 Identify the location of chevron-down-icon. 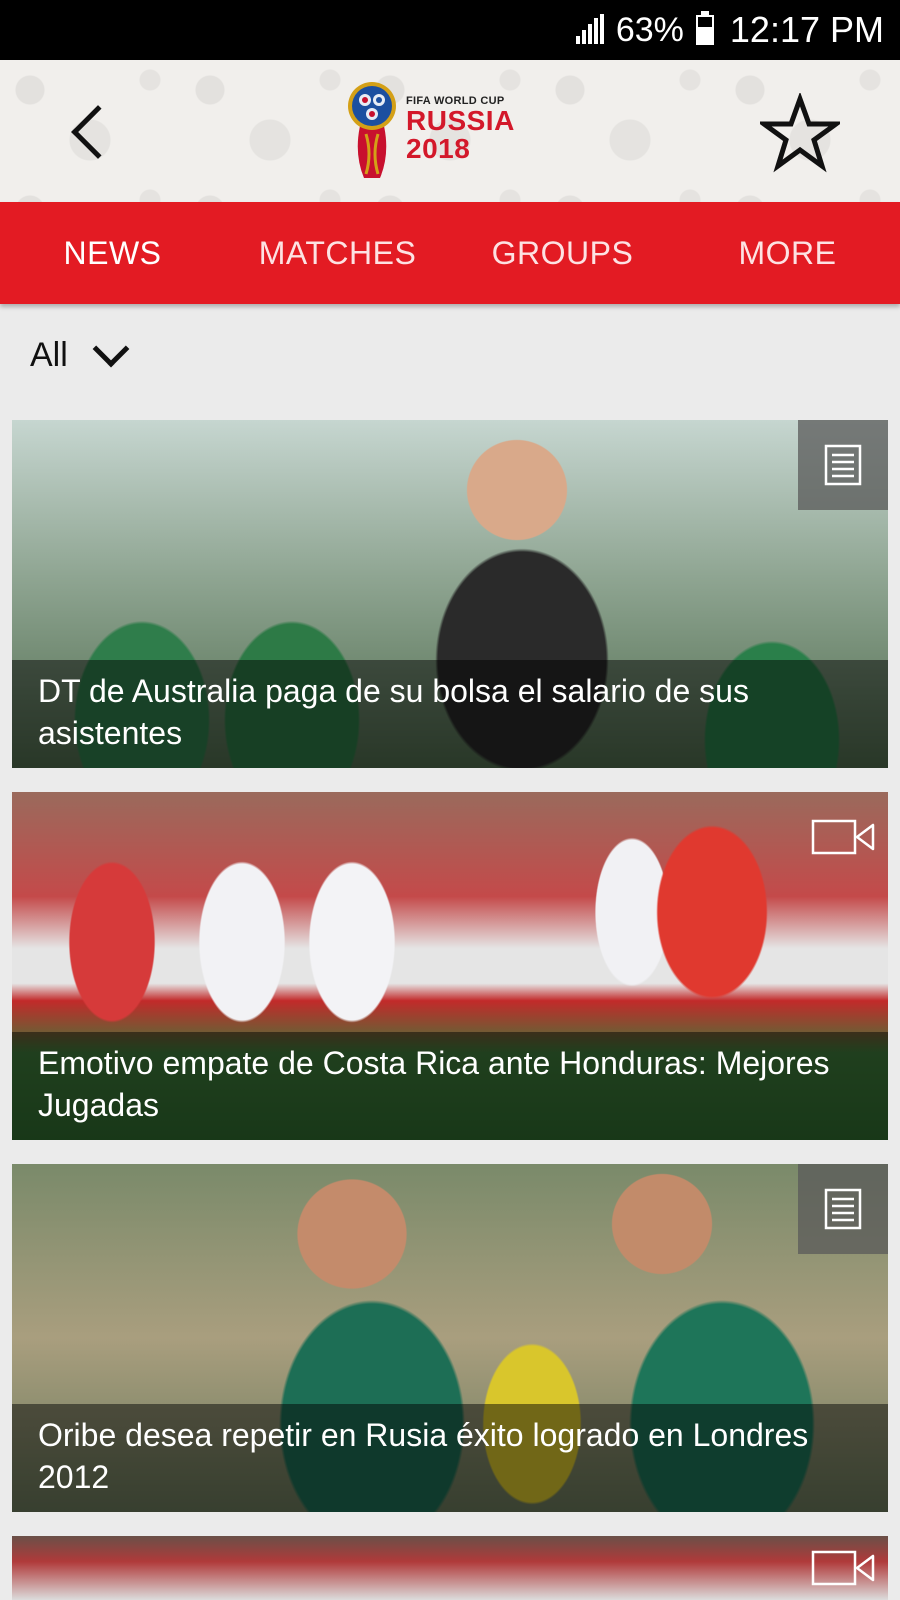
(111, 349).